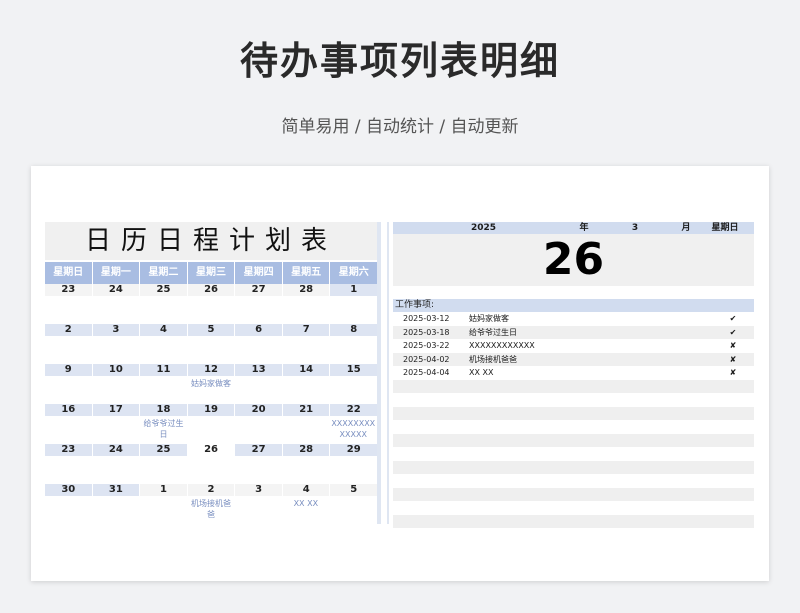 This screenshot has height=613, width=800. What do you see at coordinates (426, 332) in the screenshot?
I see `task-date: 2025-03-18` at bounding box center [426, 332].